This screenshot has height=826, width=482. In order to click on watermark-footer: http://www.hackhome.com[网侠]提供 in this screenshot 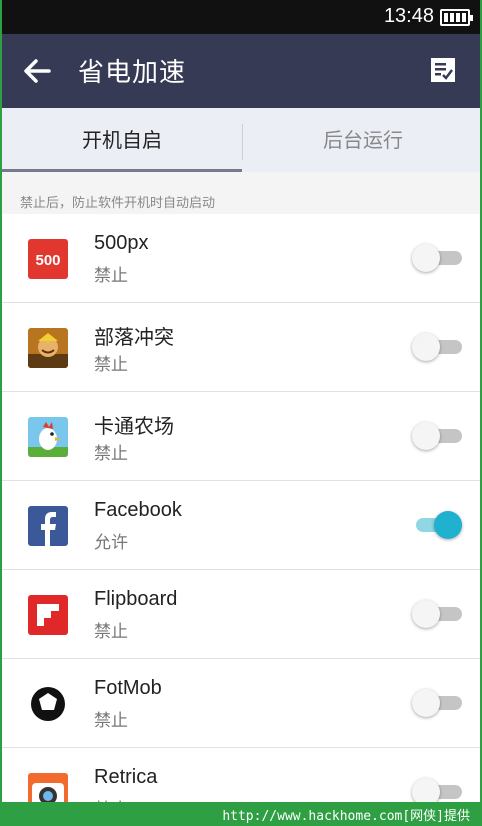, I will do `click(241, 814)`.